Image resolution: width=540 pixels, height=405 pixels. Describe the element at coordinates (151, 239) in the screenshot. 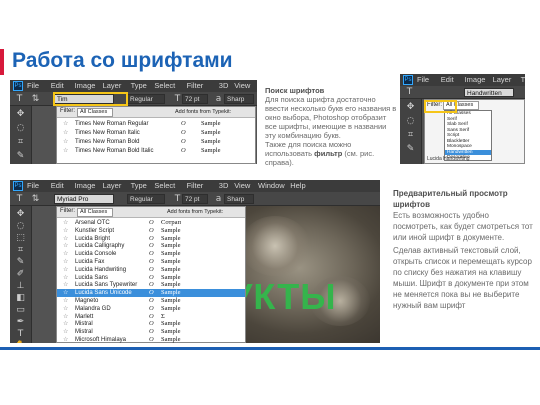

I see `font-list-item: ☆ Lucida Bright O Sample` at that location.